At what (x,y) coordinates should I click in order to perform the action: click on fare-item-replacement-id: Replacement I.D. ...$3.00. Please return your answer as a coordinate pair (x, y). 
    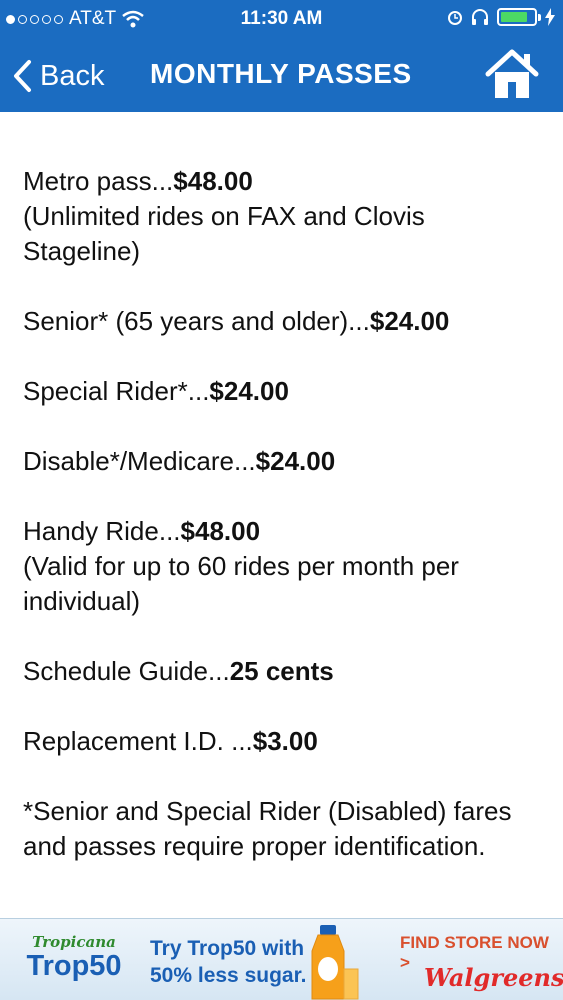
    Looking at the image, I should click on (285, 741).